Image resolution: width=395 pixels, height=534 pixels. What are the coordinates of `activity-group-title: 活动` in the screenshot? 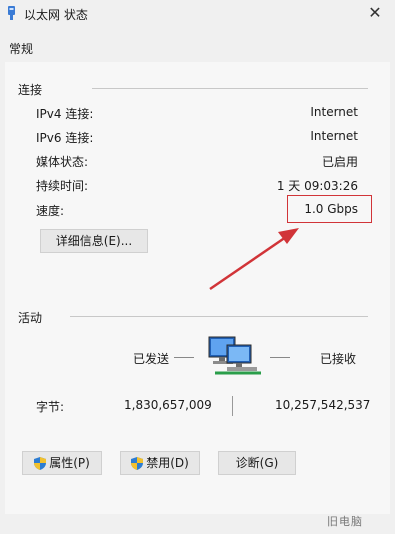 It's located at (30, 318).